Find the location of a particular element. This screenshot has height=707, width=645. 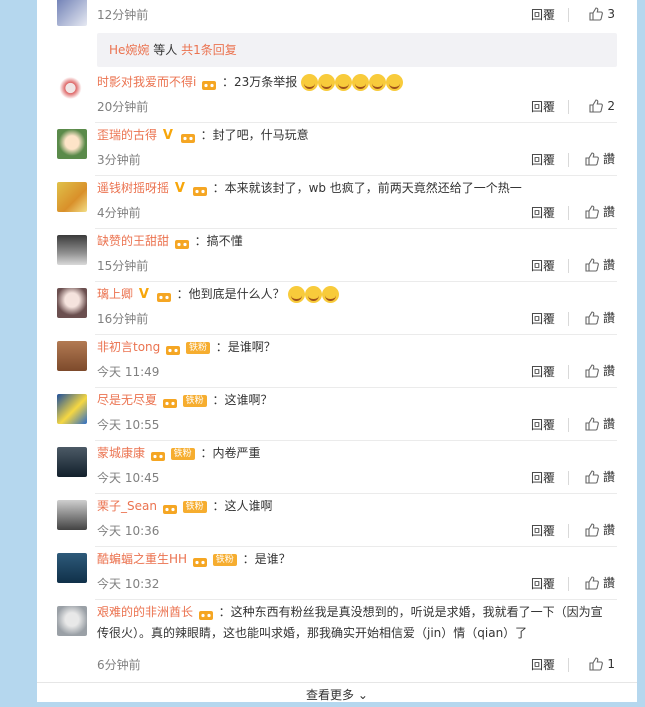

comment-item-8: 蒙城康康 铁粉 ：内卷严重 今天 10:45 回覆 讚 is located at coordinates (337, 467).